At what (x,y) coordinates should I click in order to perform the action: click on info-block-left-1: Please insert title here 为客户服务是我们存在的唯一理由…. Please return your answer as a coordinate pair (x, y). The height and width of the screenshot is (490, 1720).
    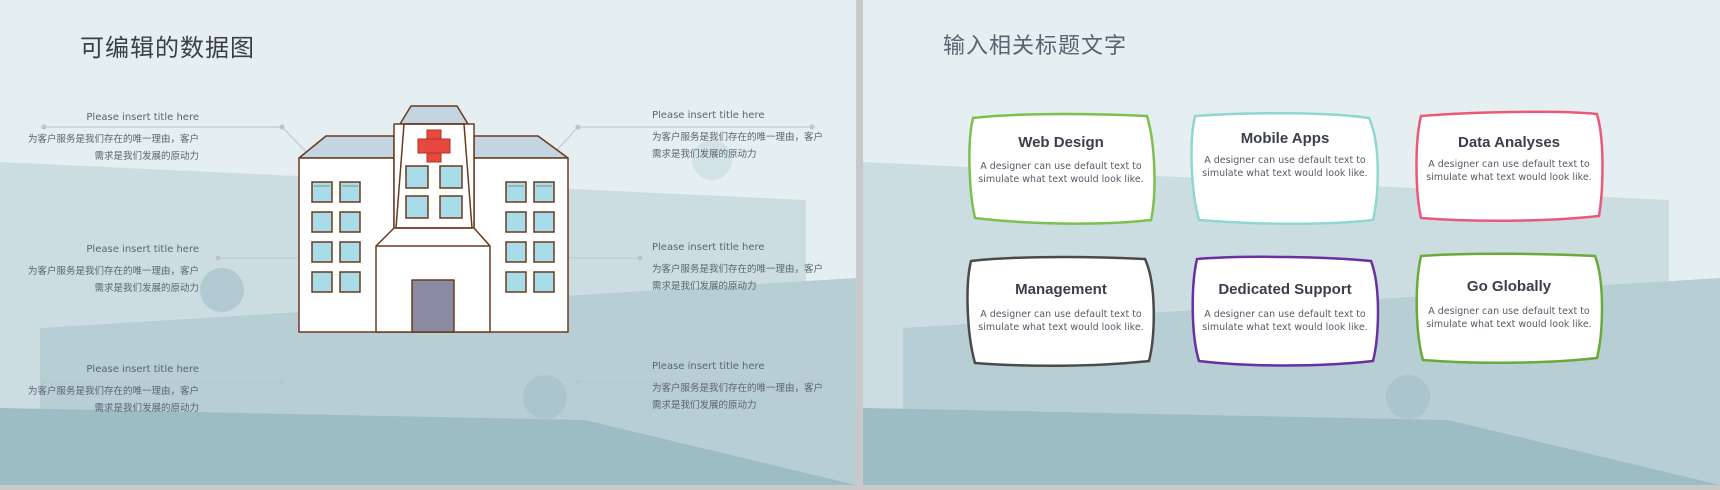
    Looking at the image, I should click on (111, 138).